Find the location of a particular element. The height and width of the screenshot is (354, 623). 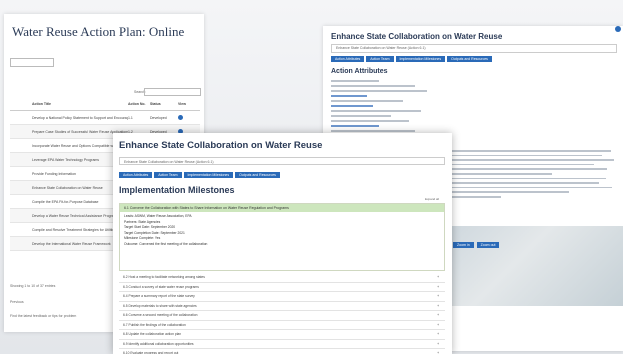

row-title: Compile the EPA Fit-for-Purpose Database is located at coordinates (69, 202).